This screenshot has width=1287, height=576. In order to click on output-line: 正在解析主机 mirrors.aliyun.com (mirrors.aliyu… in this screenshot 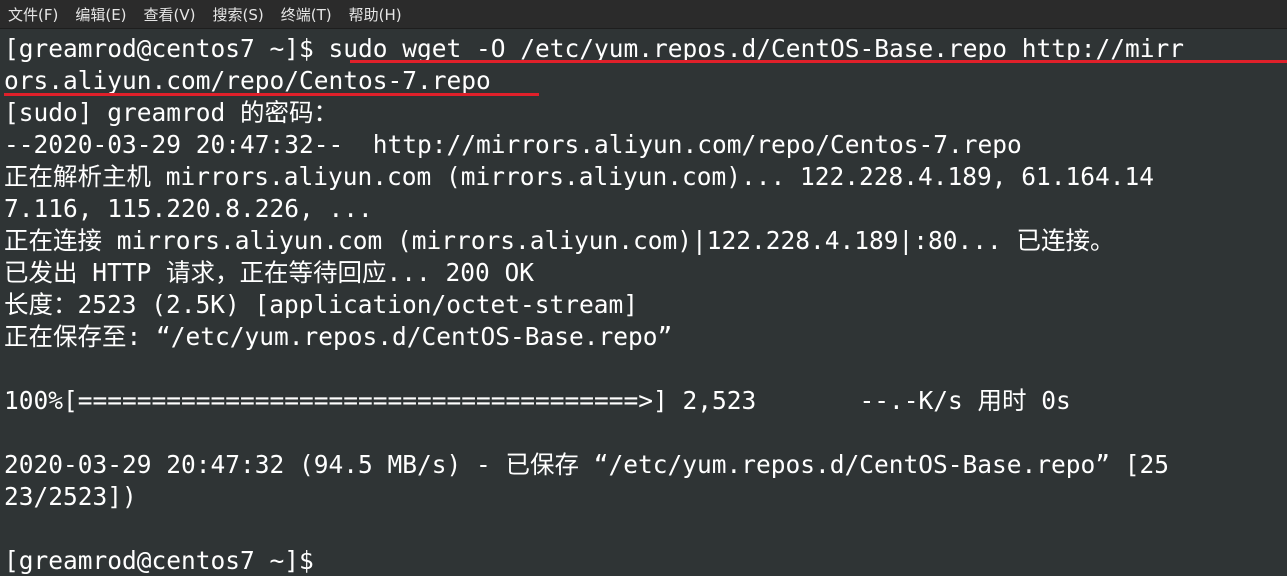, I will do `click(579, 176)`.